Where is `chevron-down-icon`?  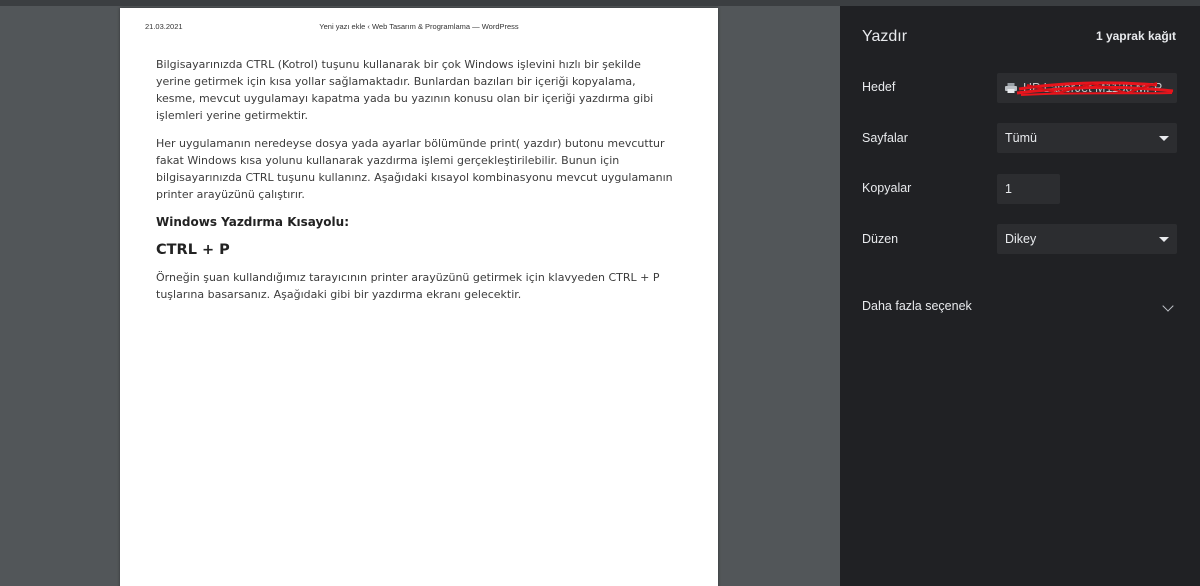
chevron-down-icon is located at coordinates (1168, 306).